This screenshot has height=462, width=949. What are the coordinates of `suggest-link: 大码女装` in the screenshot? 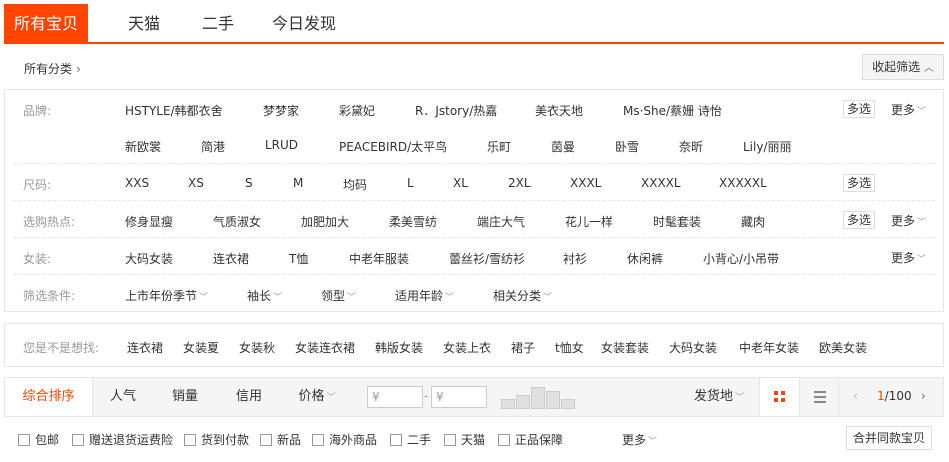 It's located at (693, 347).